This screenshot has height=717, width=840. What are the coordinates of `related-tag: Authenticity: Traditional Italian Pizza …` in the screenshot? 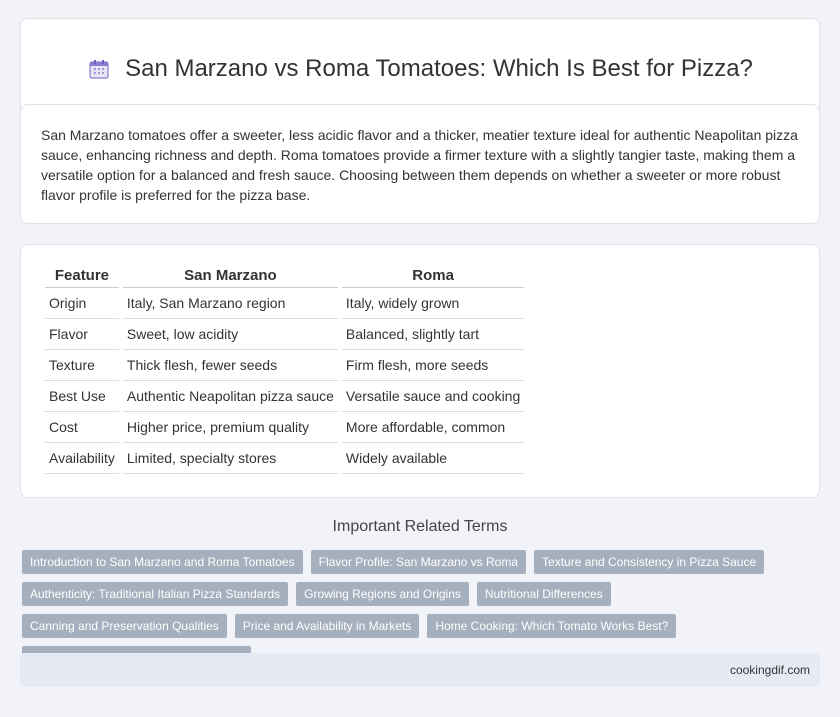 It's located at (155, 594).